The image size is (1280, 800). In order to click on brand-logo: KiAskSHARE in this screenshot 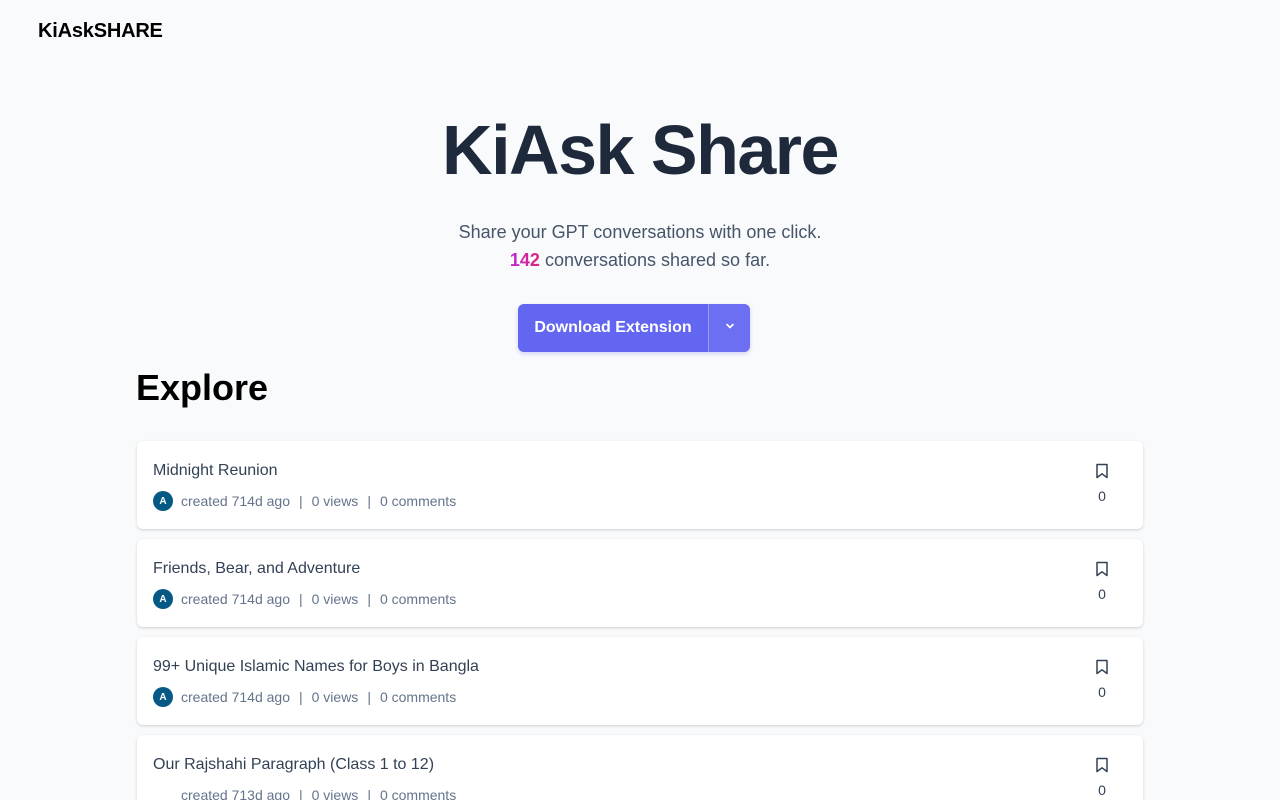, I will do `click(100, 31)`.